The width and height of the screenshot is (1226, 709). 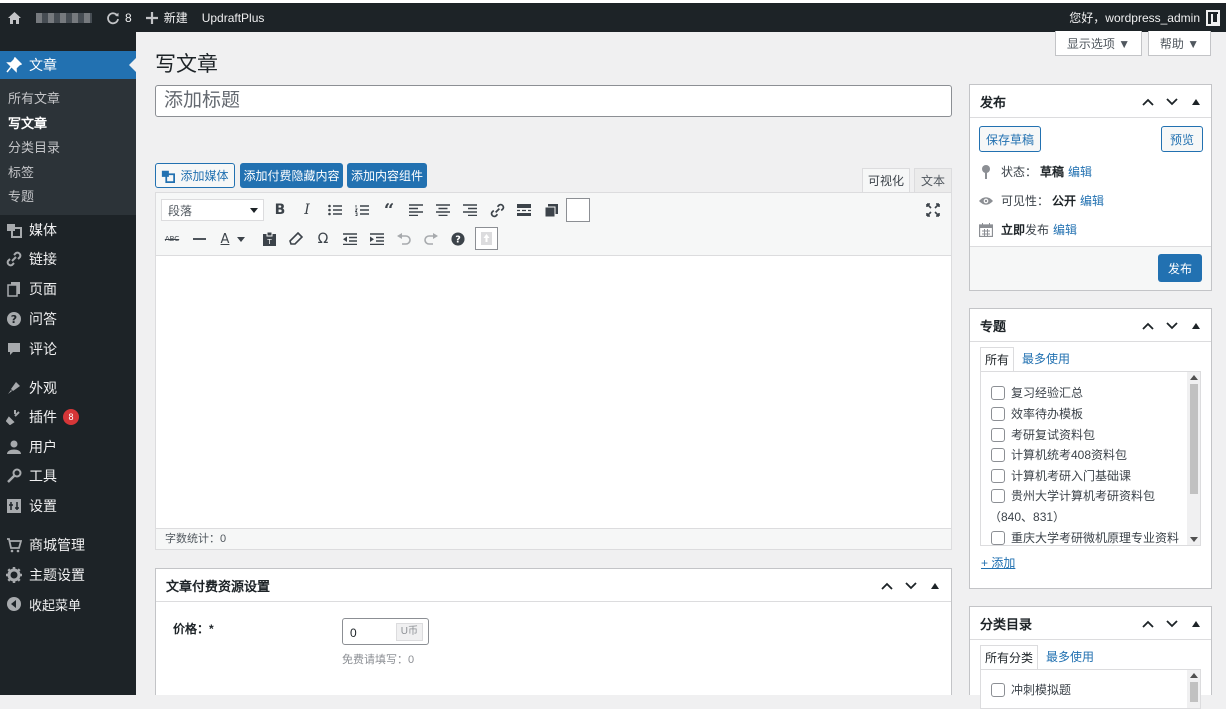 I want to click on list-item: 重庆大学考研微机原理专业资料, so click(x=1085, y=537).